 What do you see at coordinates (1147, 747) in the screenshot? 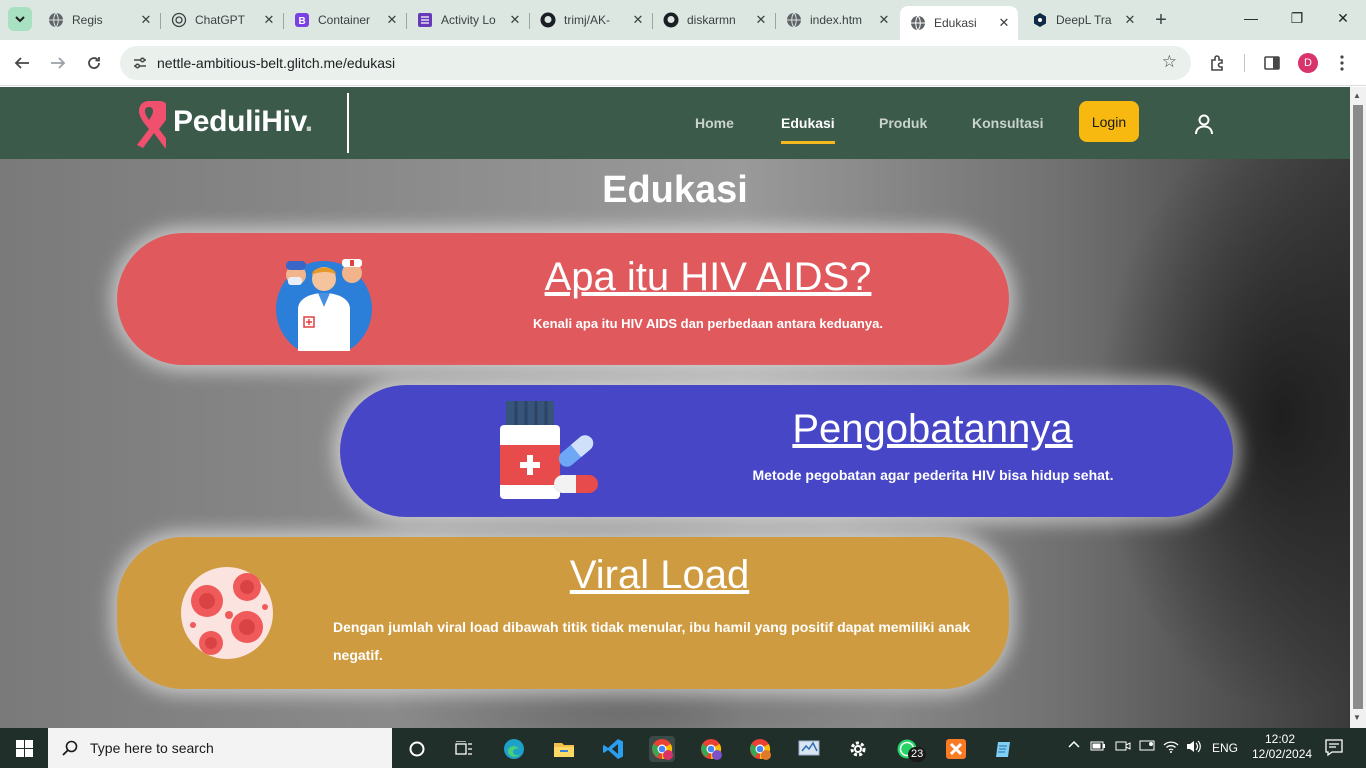
I see `display-icon` at bounding box center [1147, 747].